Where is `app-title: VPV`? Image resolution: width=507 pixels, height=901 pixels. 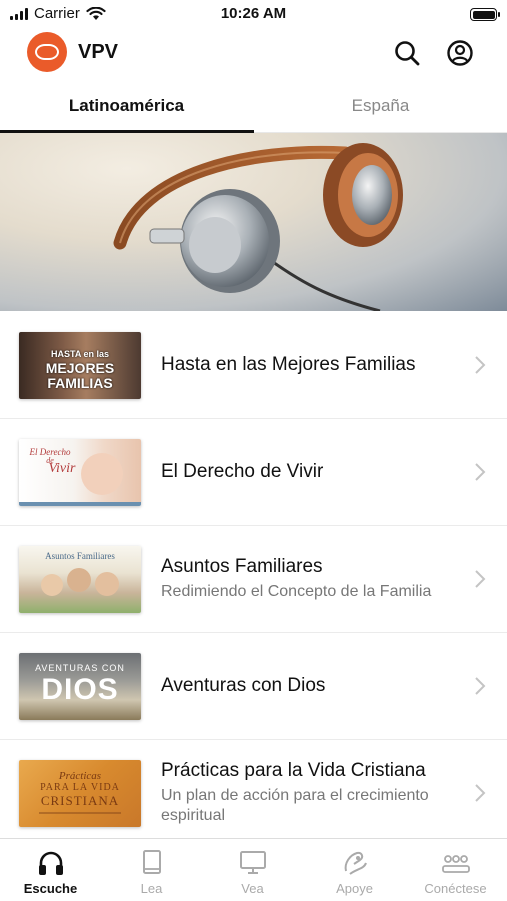 app-title: VPV is located at coordinates (98, 52).